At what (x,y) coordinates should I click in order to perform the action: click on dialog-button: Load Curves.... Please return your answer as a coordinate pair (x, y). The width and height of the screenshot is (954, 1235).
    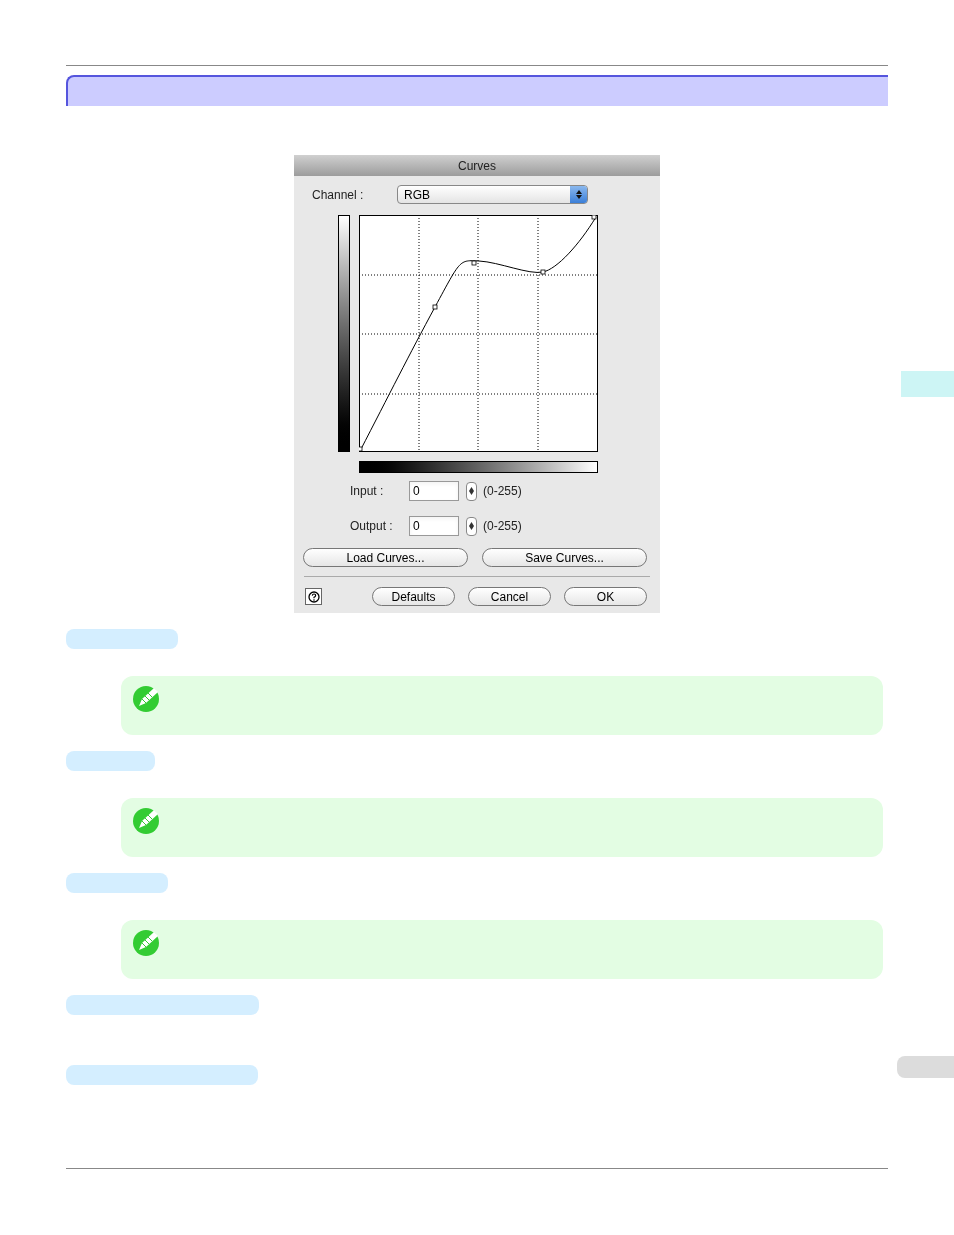
    Looking at the image, I should click on (385, 557).